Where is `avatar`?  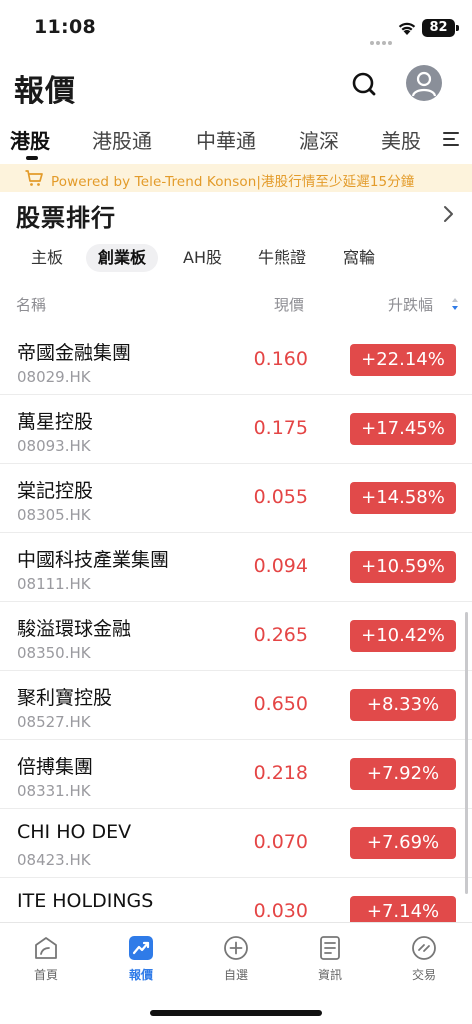 avatar is located at coordinates (424, 83).